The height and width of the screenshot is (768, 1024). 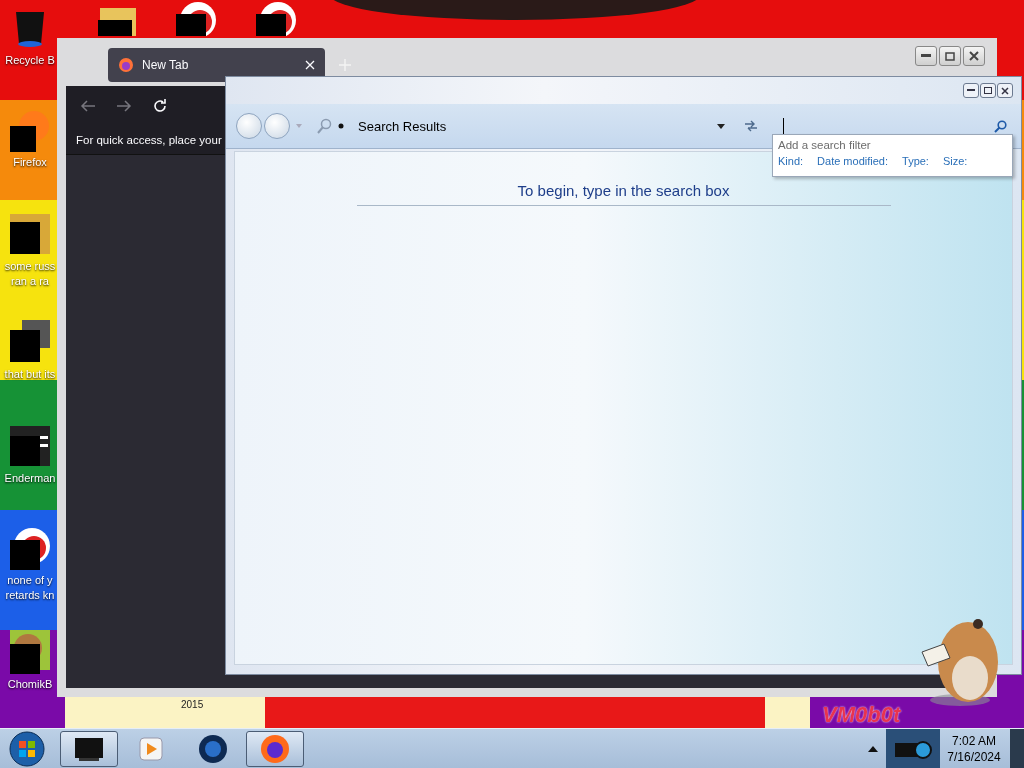 I want to click on icon-label: retards kn, so click(x=30, y=595).